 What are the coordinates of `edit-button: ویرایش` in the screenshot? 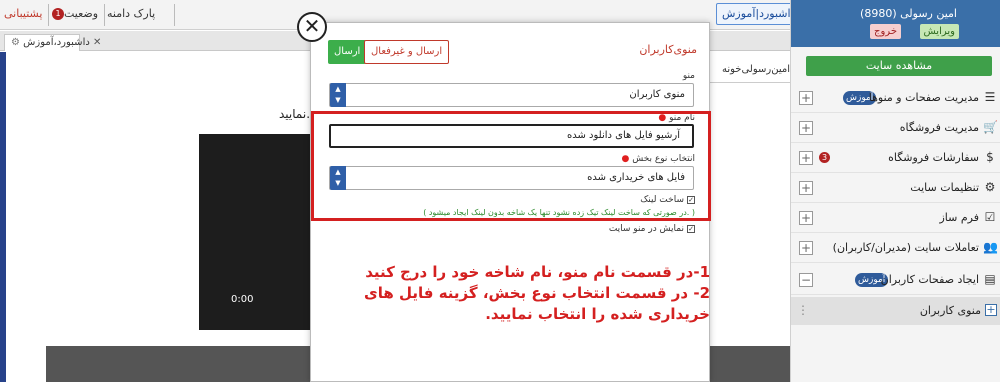 It's located at (939, 31).